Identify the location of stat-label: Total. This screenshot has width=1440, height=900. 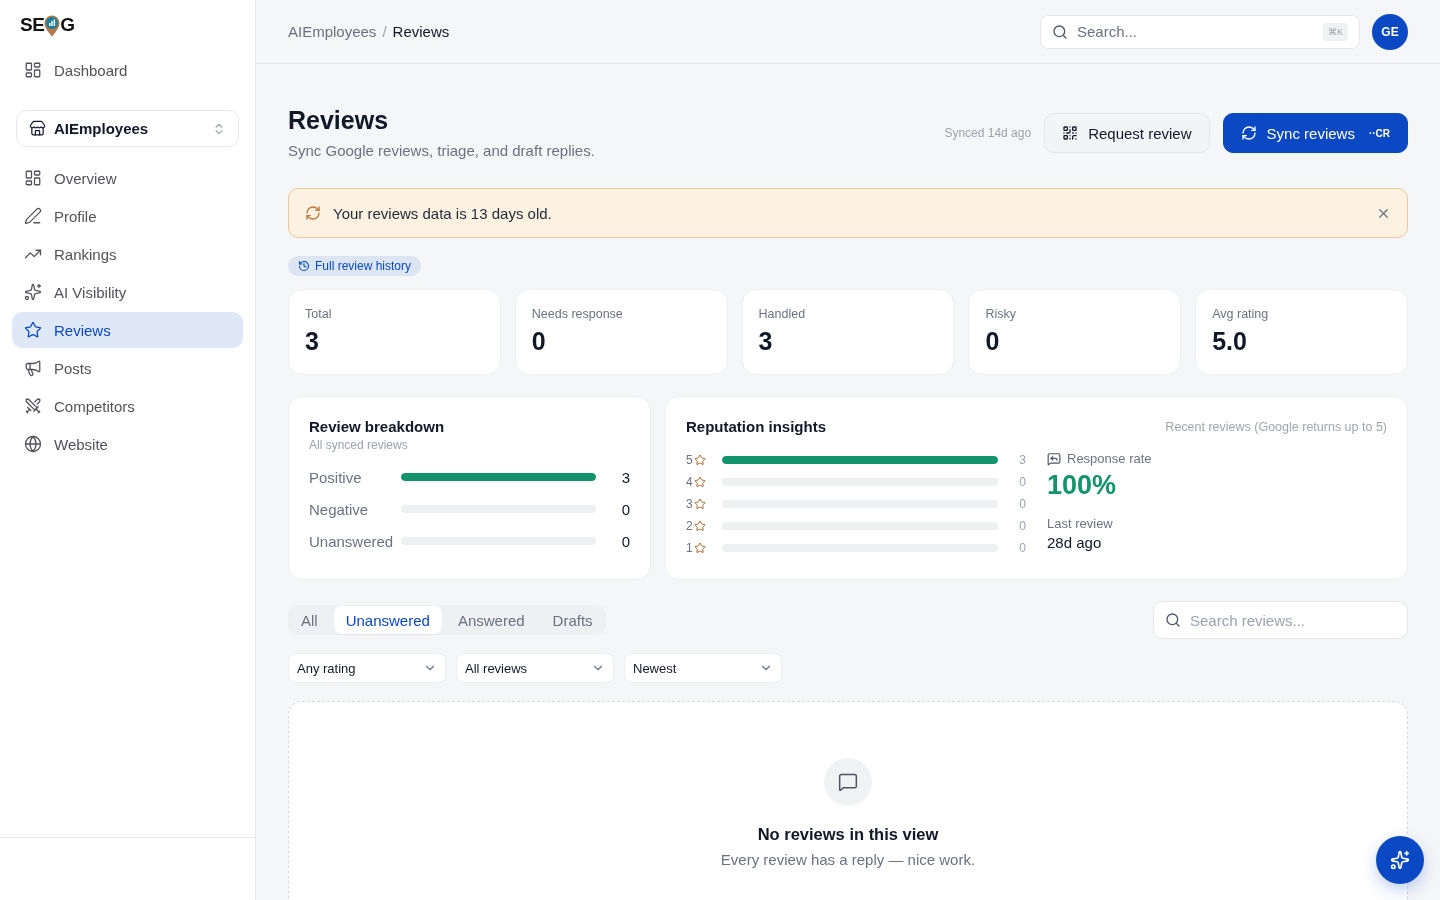
(319, 314).